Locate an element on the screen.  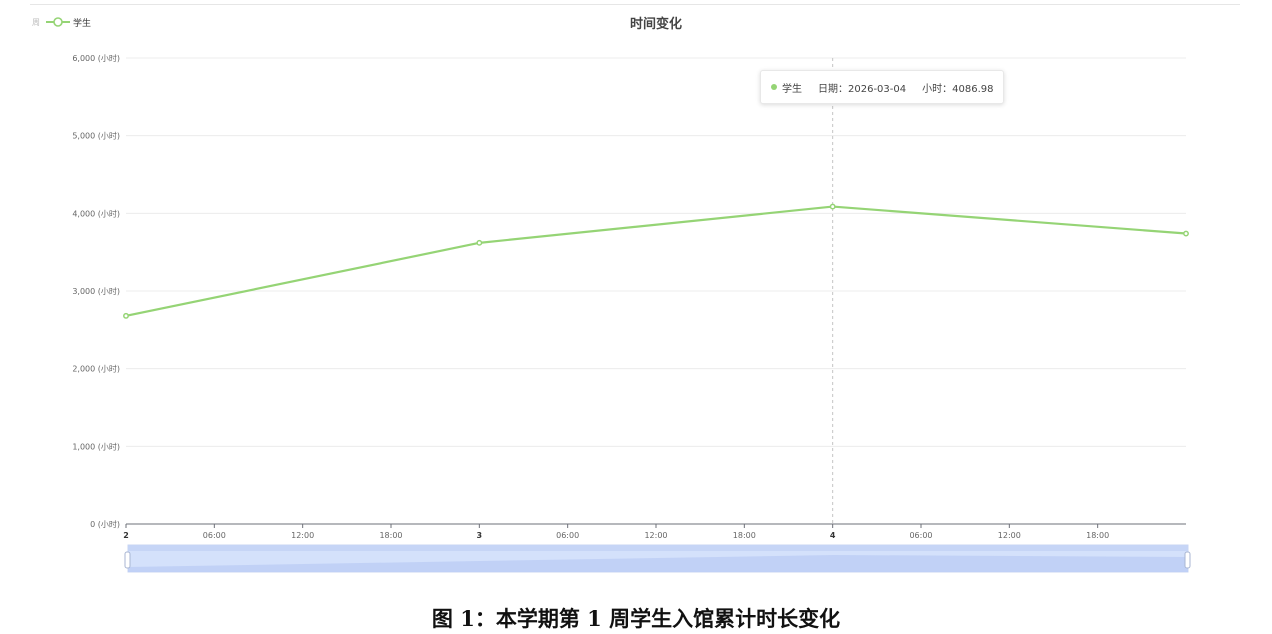
tooltip-value: 小时：4086.98 is located at coordinates (958, 89).